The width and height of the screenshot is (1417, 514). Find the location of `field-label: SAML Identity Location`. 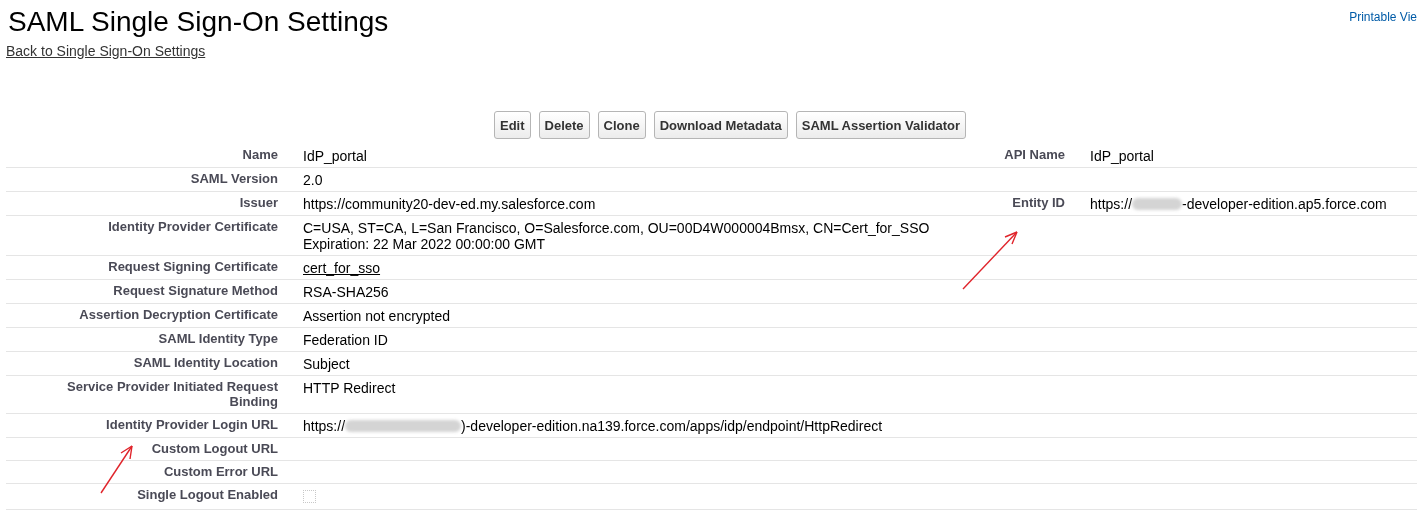

field-label: SAML Identity Location is located at coordinates (205, 362).